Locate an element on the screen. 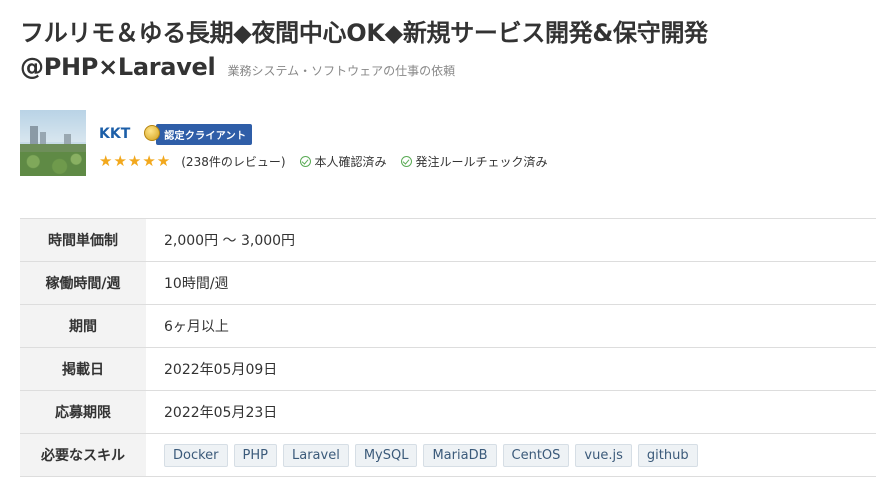 The image size is (886, 496). detail-value: 6ヶ月以上 is located at coordinates (196, 327).